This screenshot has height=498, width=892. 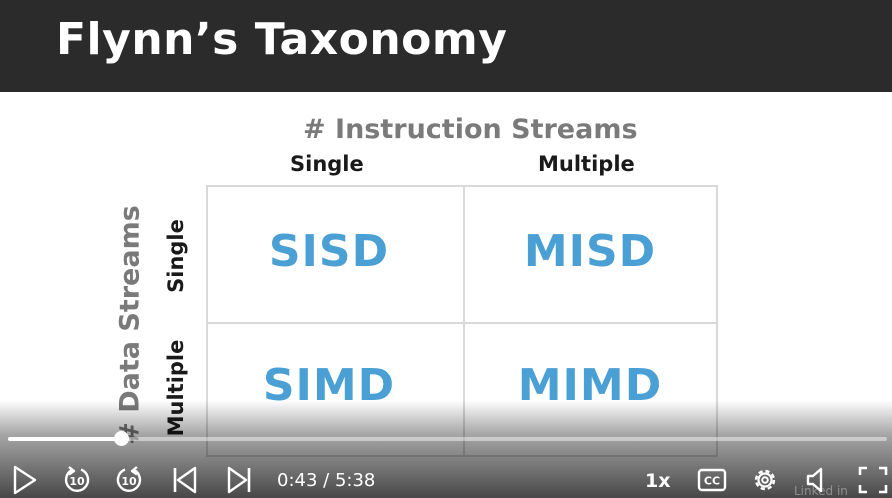 I want to click on linkedin-watermark: Linked in, so click(x=821, y=491).